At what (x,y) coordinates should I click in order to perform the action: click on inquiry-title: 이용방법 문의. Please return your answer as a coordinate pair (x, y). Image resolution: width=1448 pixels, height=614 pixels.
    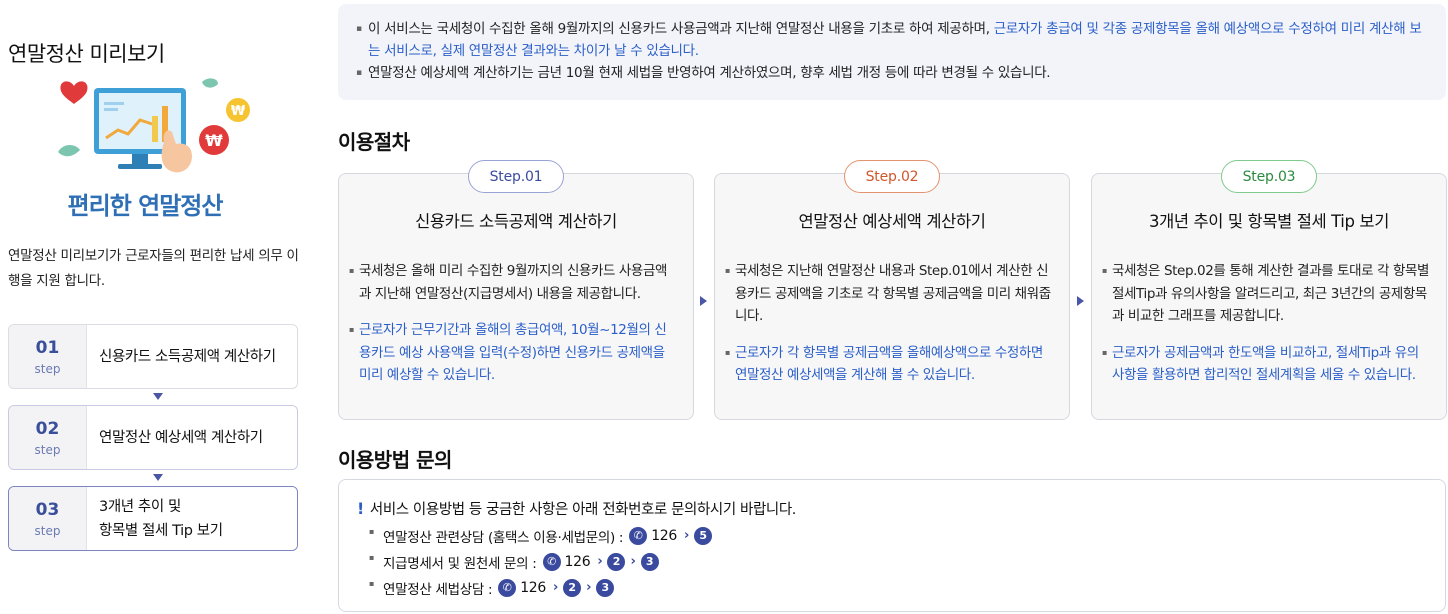
    Looking at the image, I should click on (395, 460).